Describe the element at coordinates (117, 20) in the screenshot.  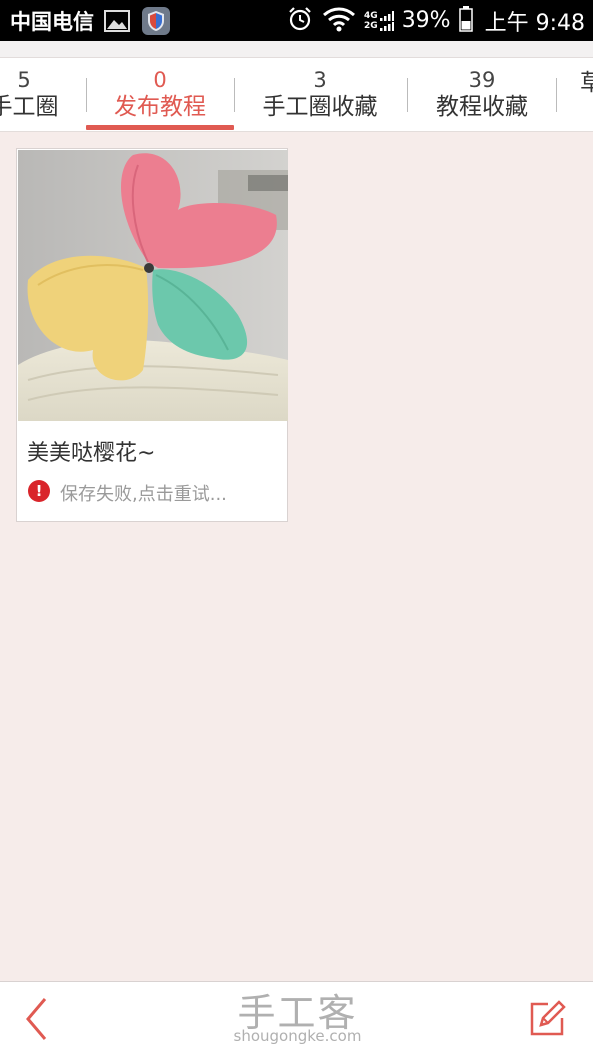
I see `gallery-icon` at that location.